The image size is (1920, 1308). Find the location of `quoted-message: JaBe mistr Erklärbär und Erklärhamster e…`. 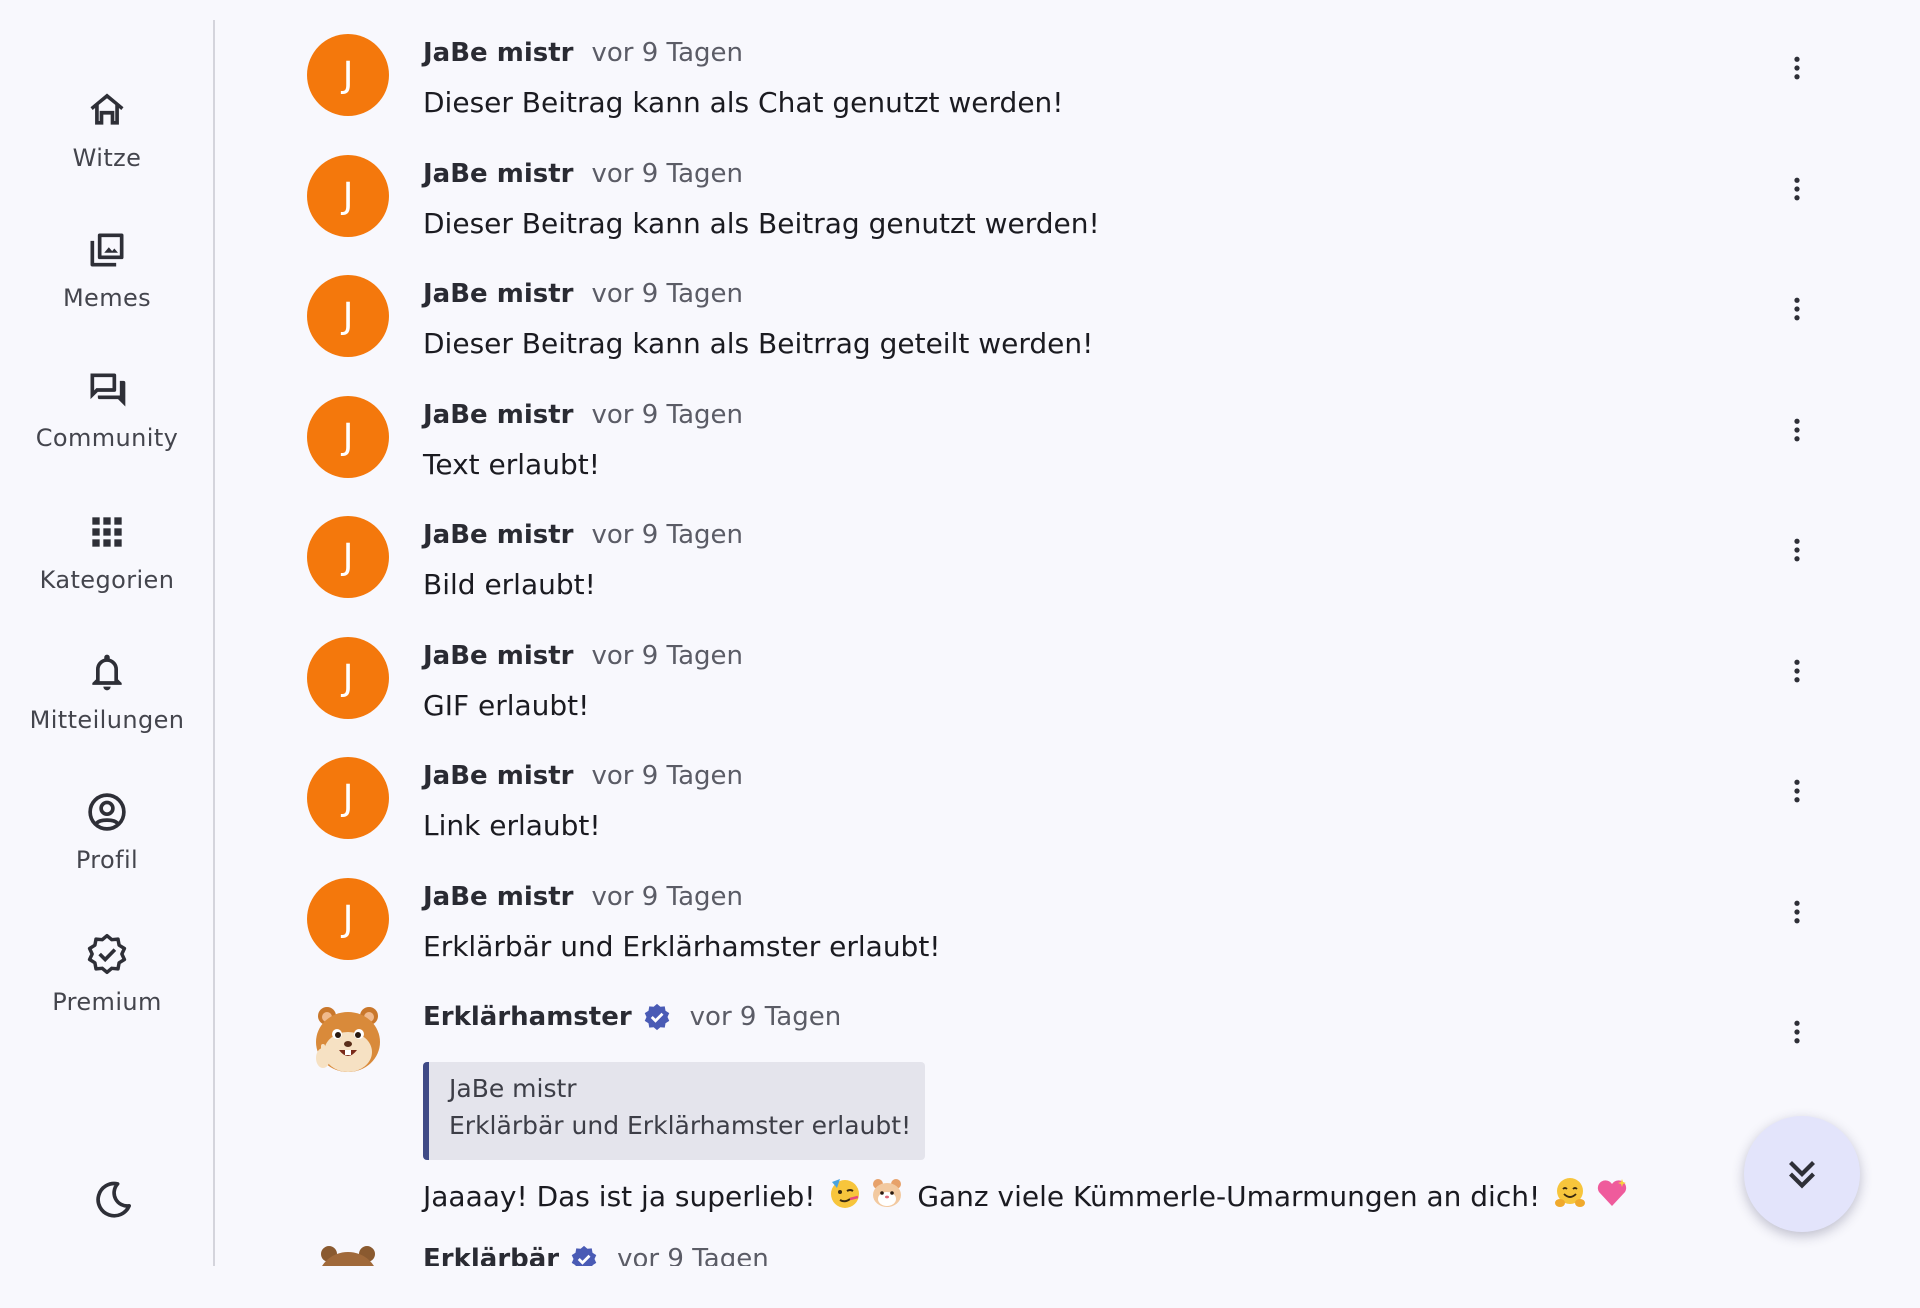

quoted-message: JaBe mistr Erklärbär und Erklärhamster e… is located at coordinates (674, 1111).